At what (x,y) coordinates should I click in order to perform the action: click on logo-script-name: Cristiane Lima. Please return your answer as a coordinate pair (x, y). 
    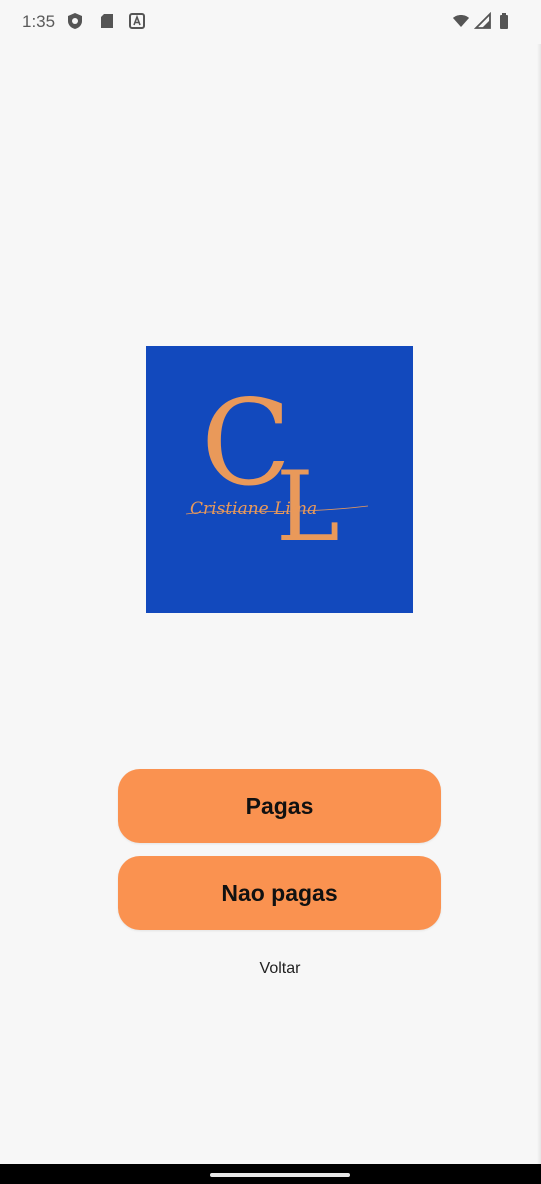
    Looking at the image, I should click on (253, 509).